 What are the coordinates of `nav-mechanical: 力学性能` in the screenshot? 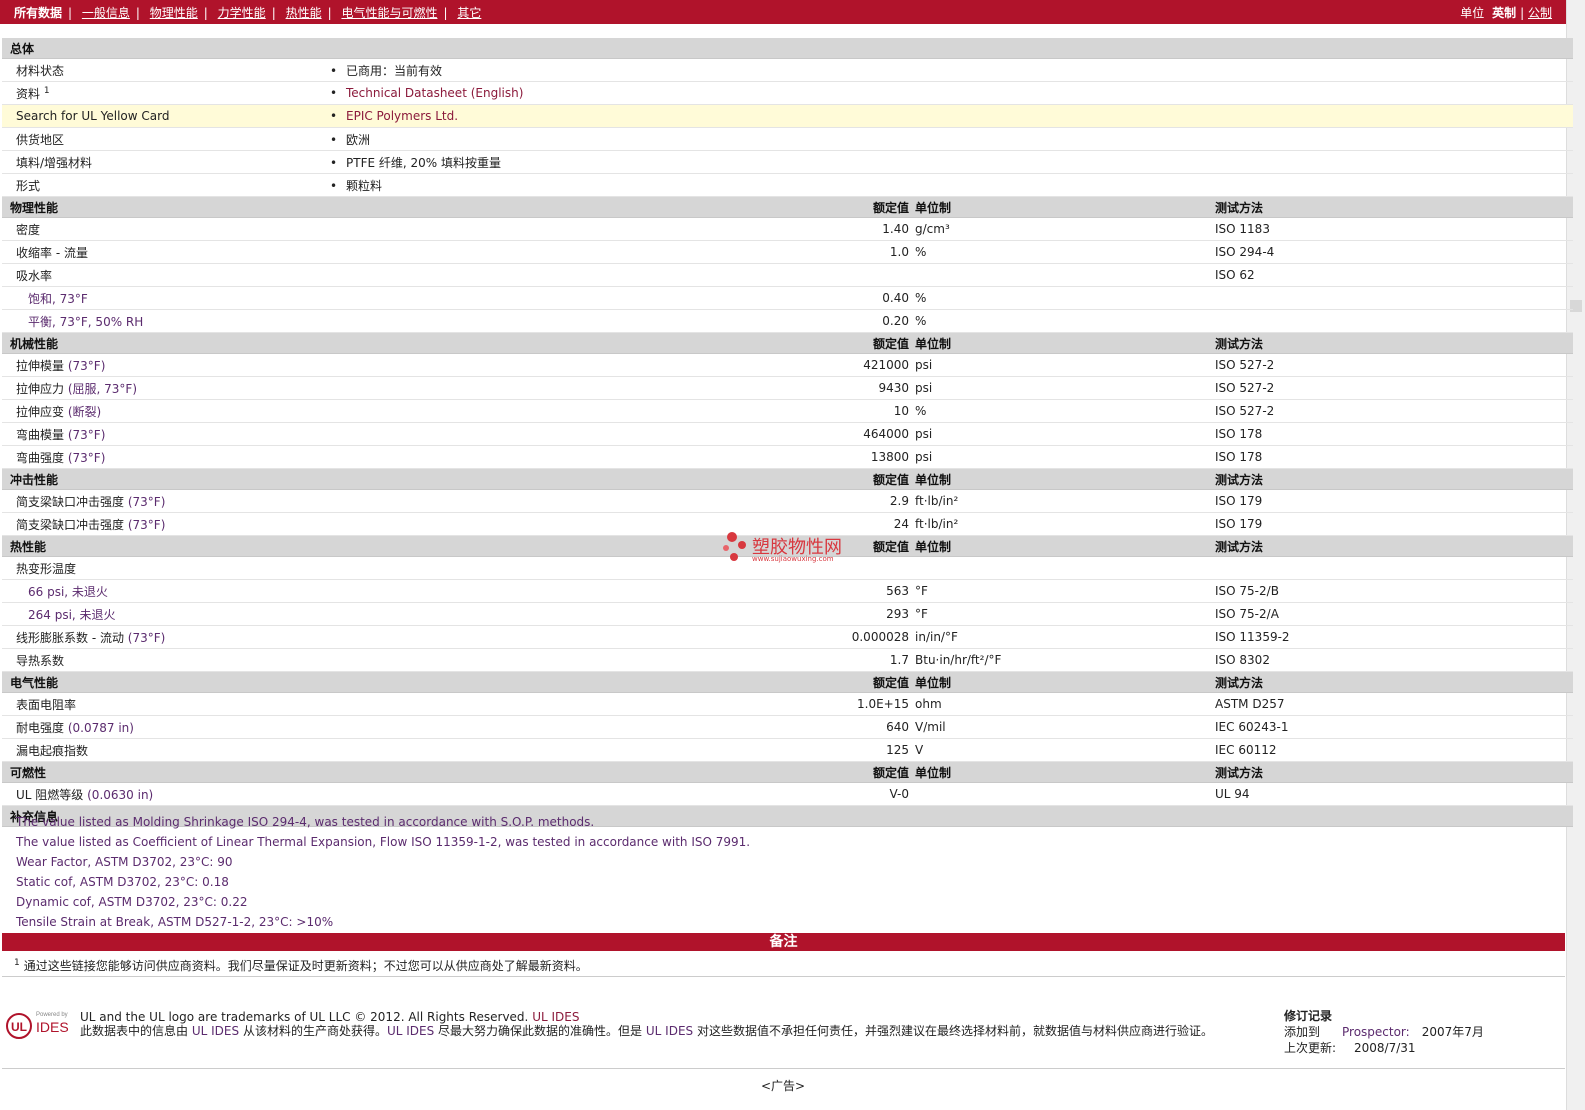 It's located at (242, 13).